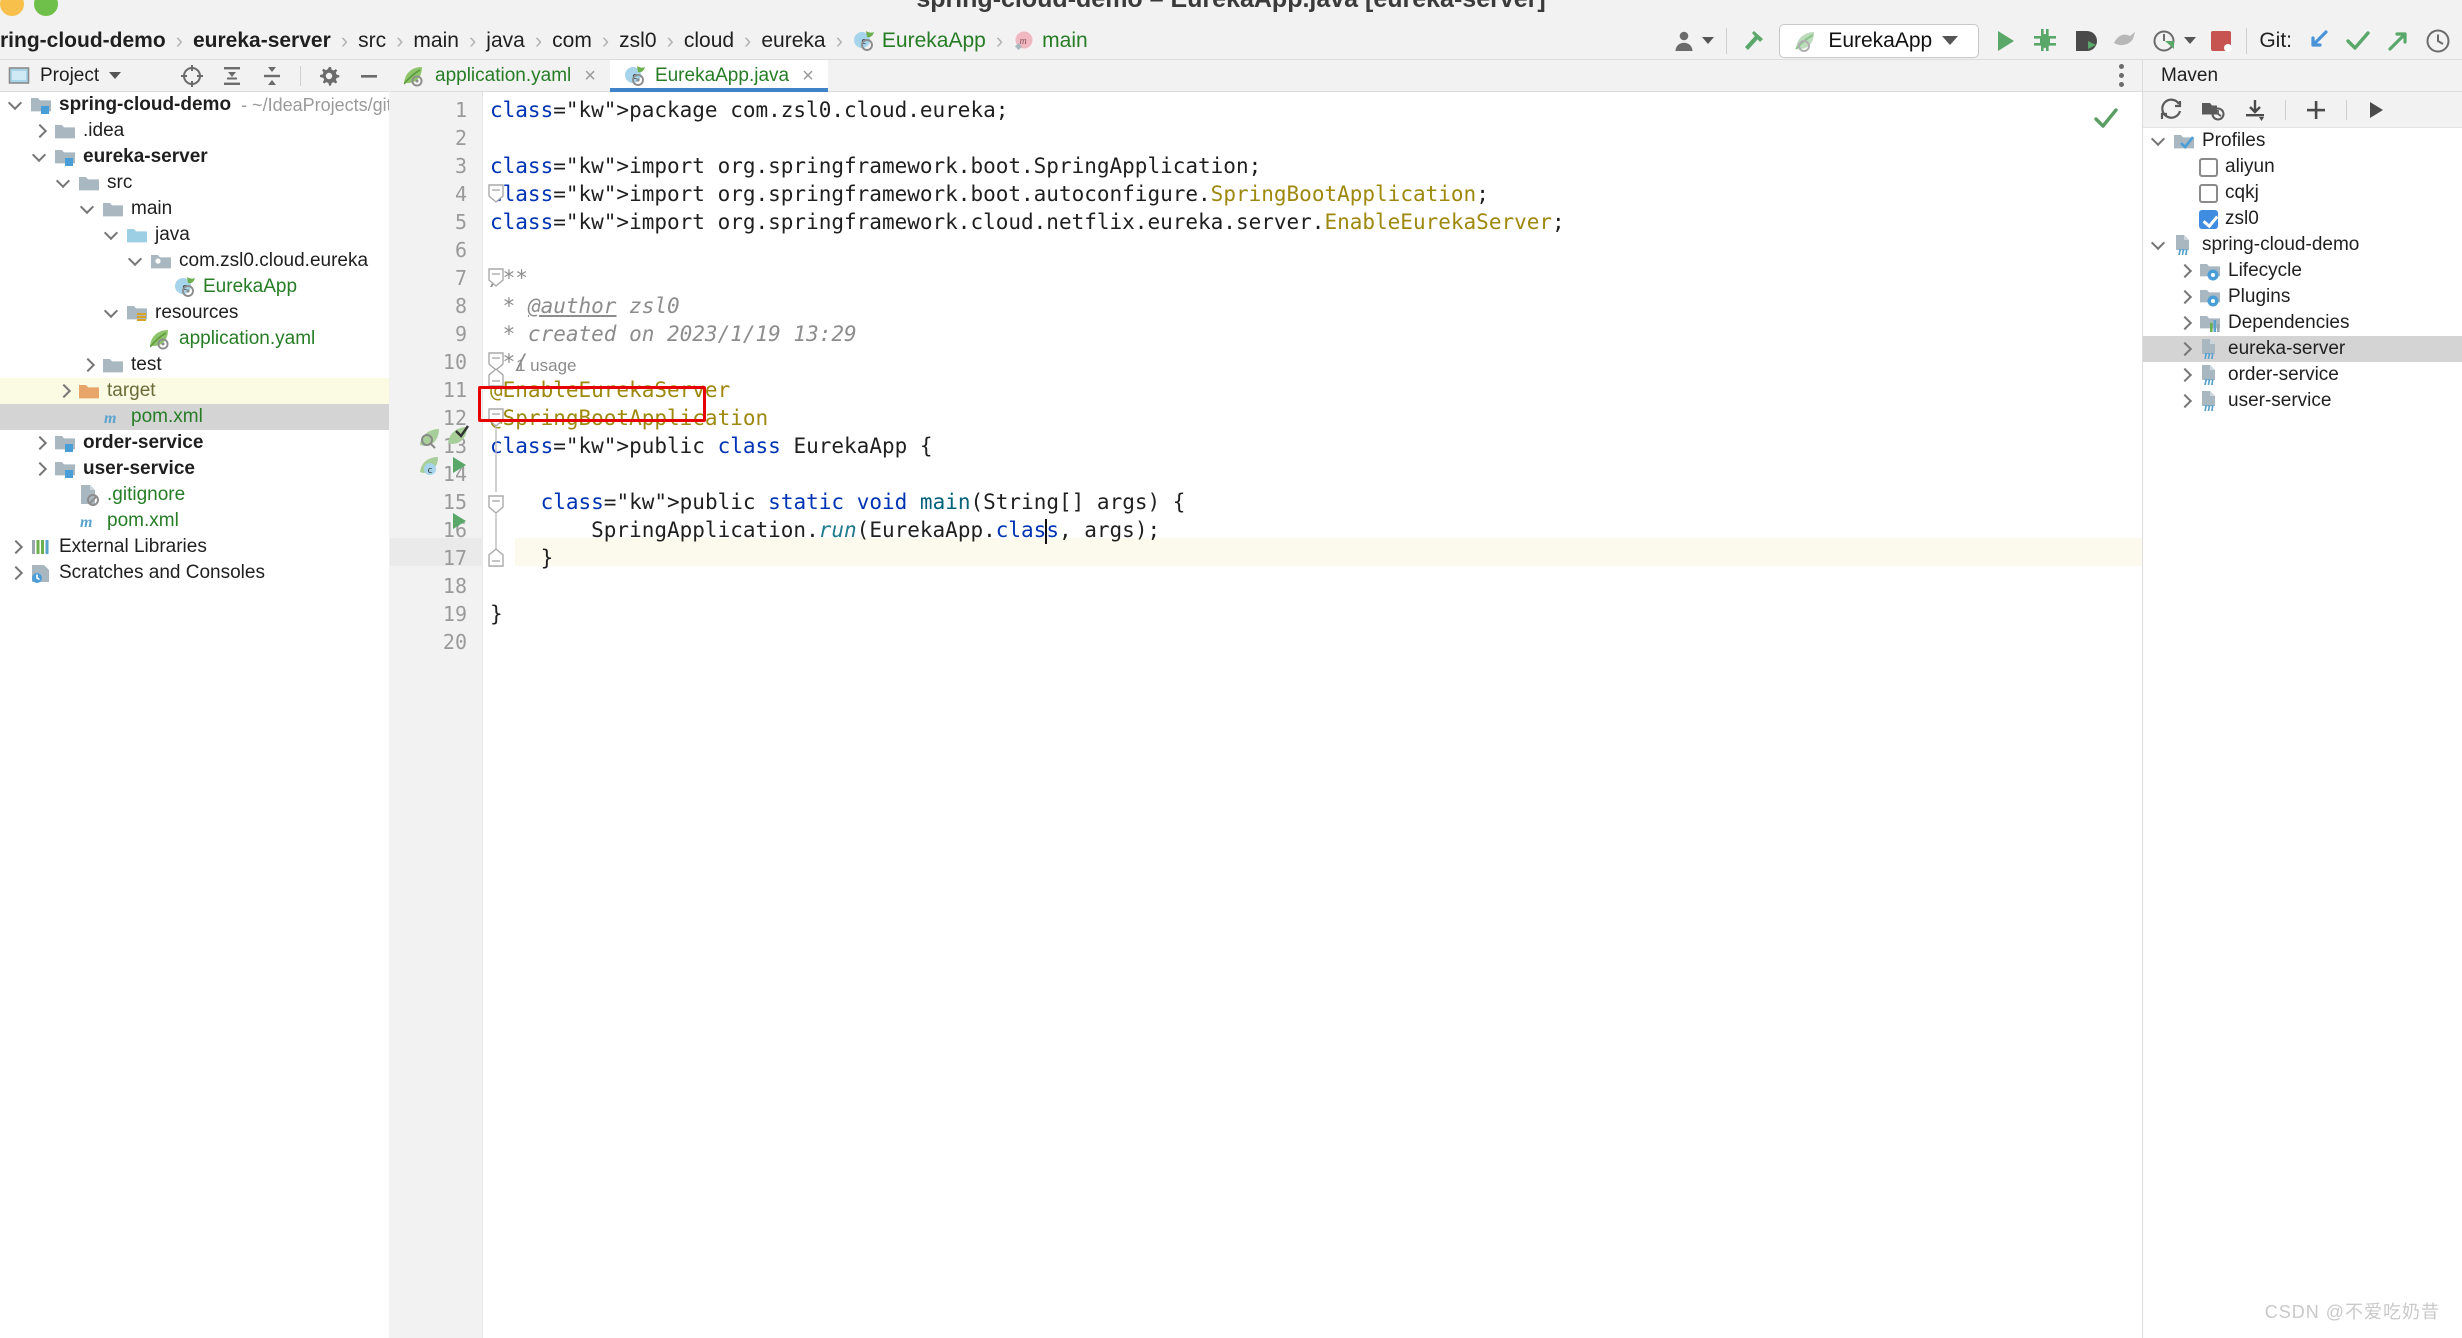  Describe the element at coordinates (2316, 110) in the screenshot. I see `add-icon` at that location.